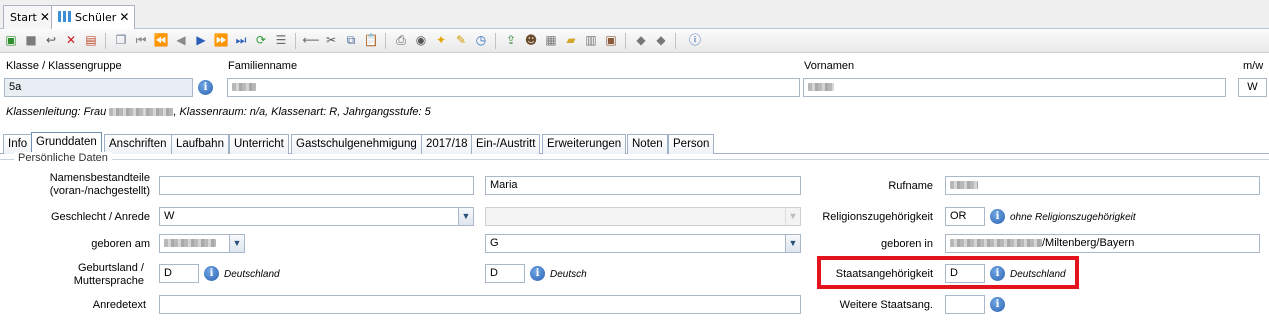  Describe the element at coordinates (98, 87) in the screenshot. I see `klasse-field: 5a` at that location.